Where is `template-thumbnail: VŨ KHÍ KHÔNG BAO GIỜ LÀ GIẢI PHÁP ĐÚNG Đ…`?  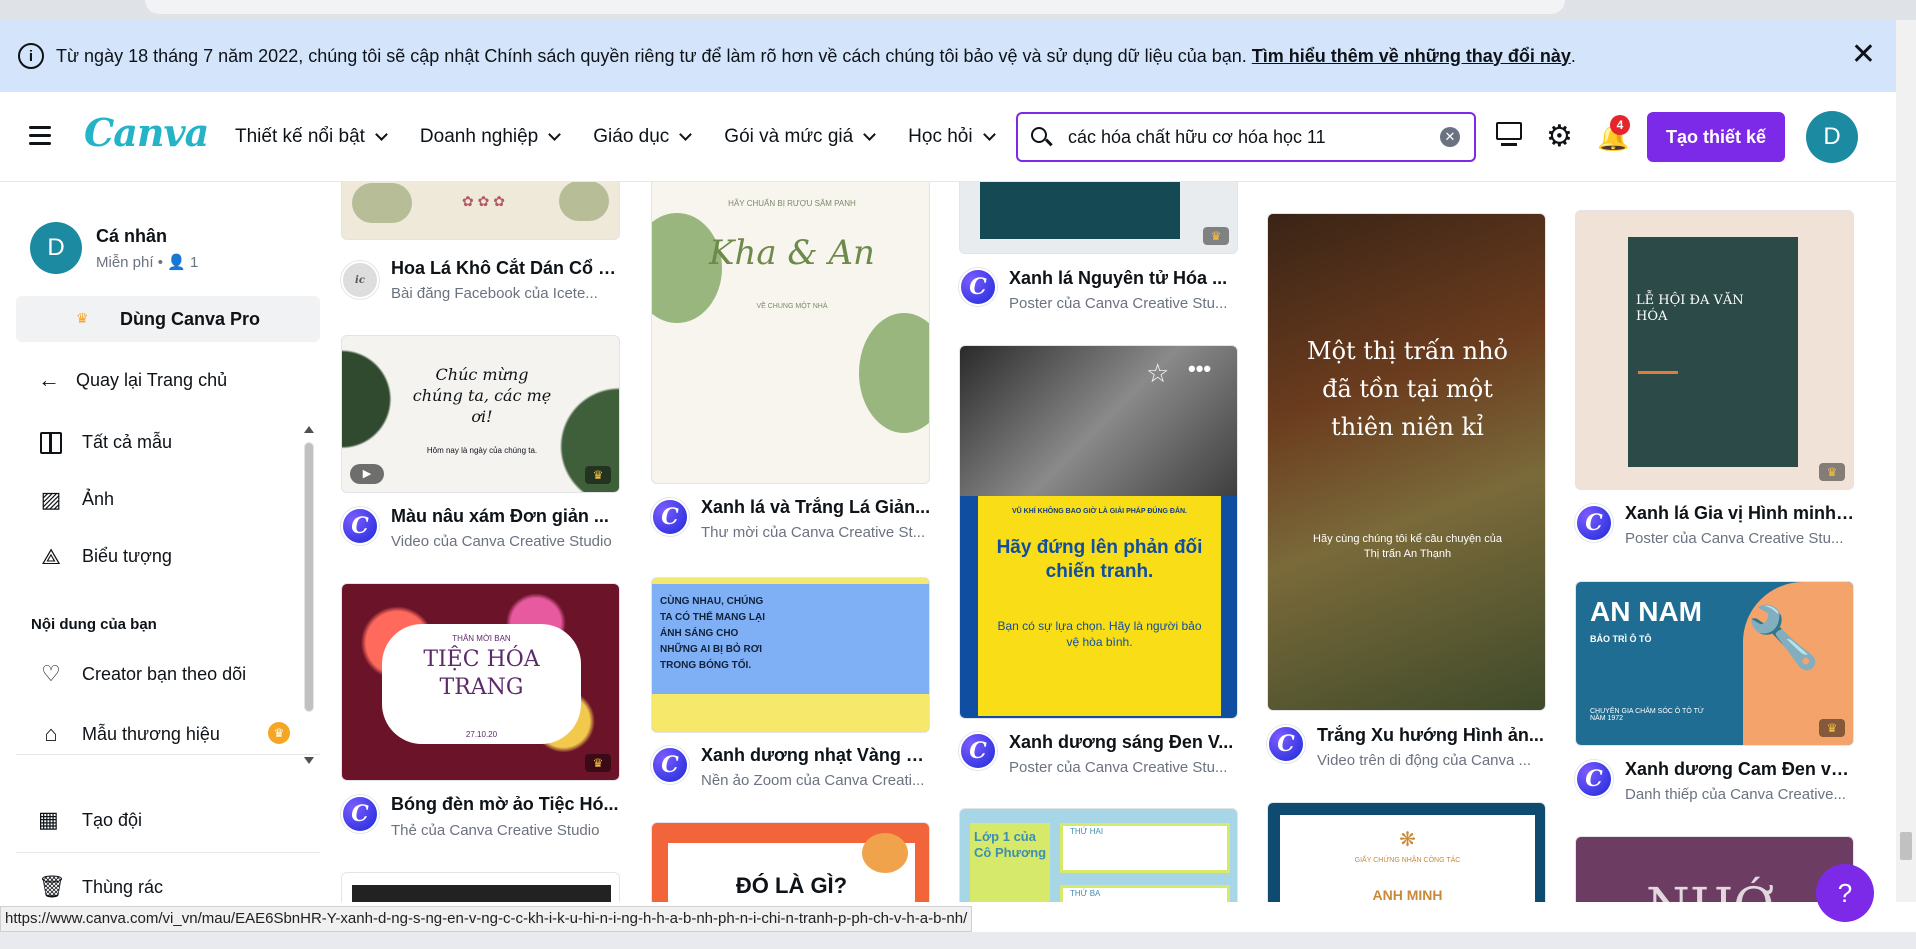
template-thumbnail: VŨ KHÍ KHÔNG BAO GIỜ LÀ GIẢI PHÁP ĐÚNG Đ… is located at coordinates (1098, 532).